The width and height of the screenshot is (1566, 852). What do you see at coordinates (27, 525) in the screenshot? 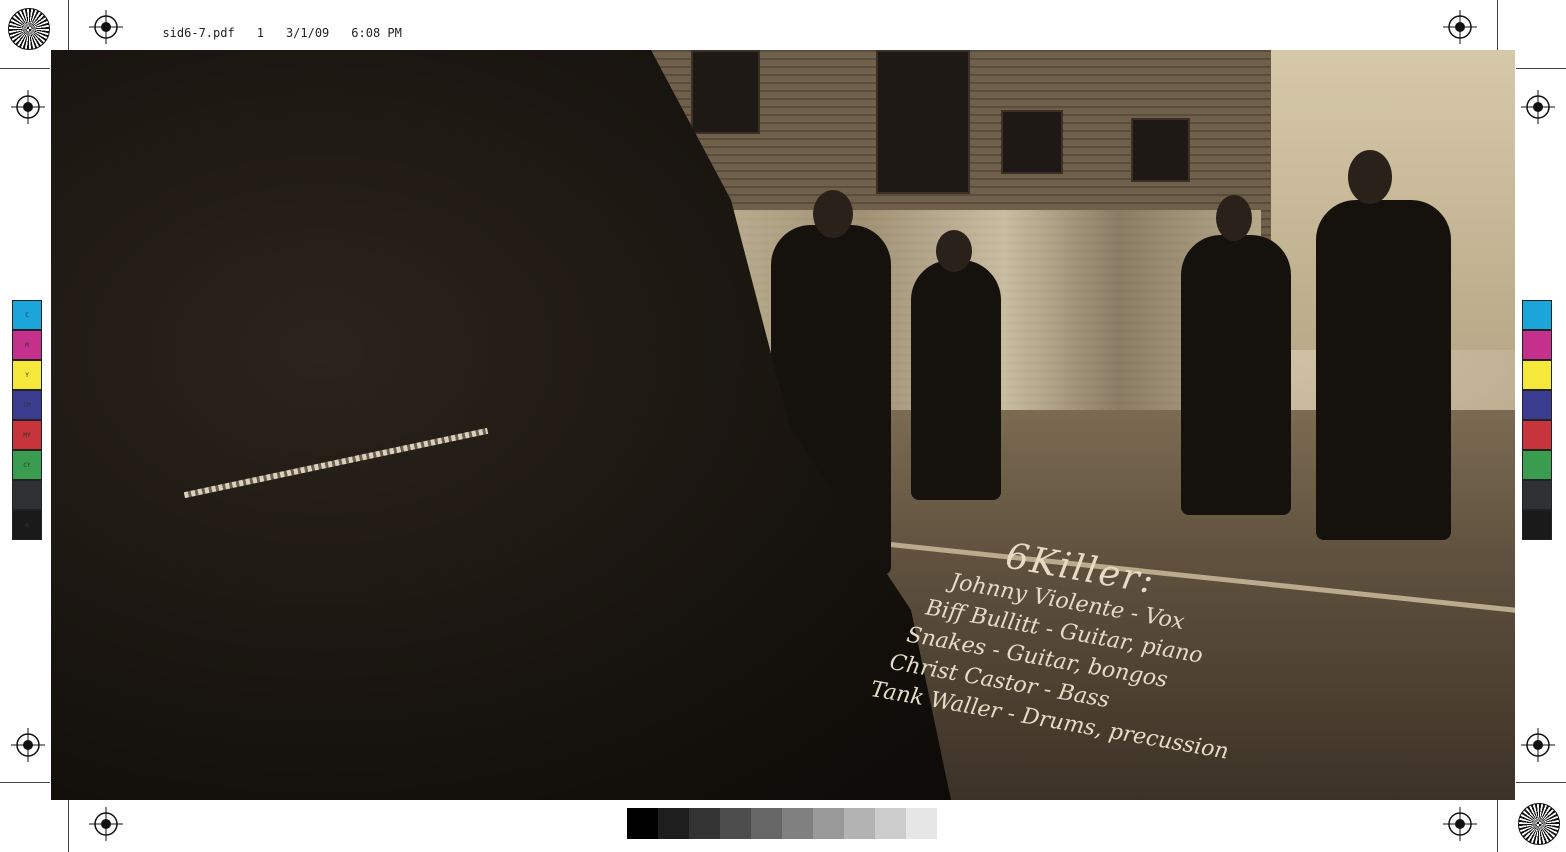
I see `color-swatch: K` at bounding box center [27, 525].